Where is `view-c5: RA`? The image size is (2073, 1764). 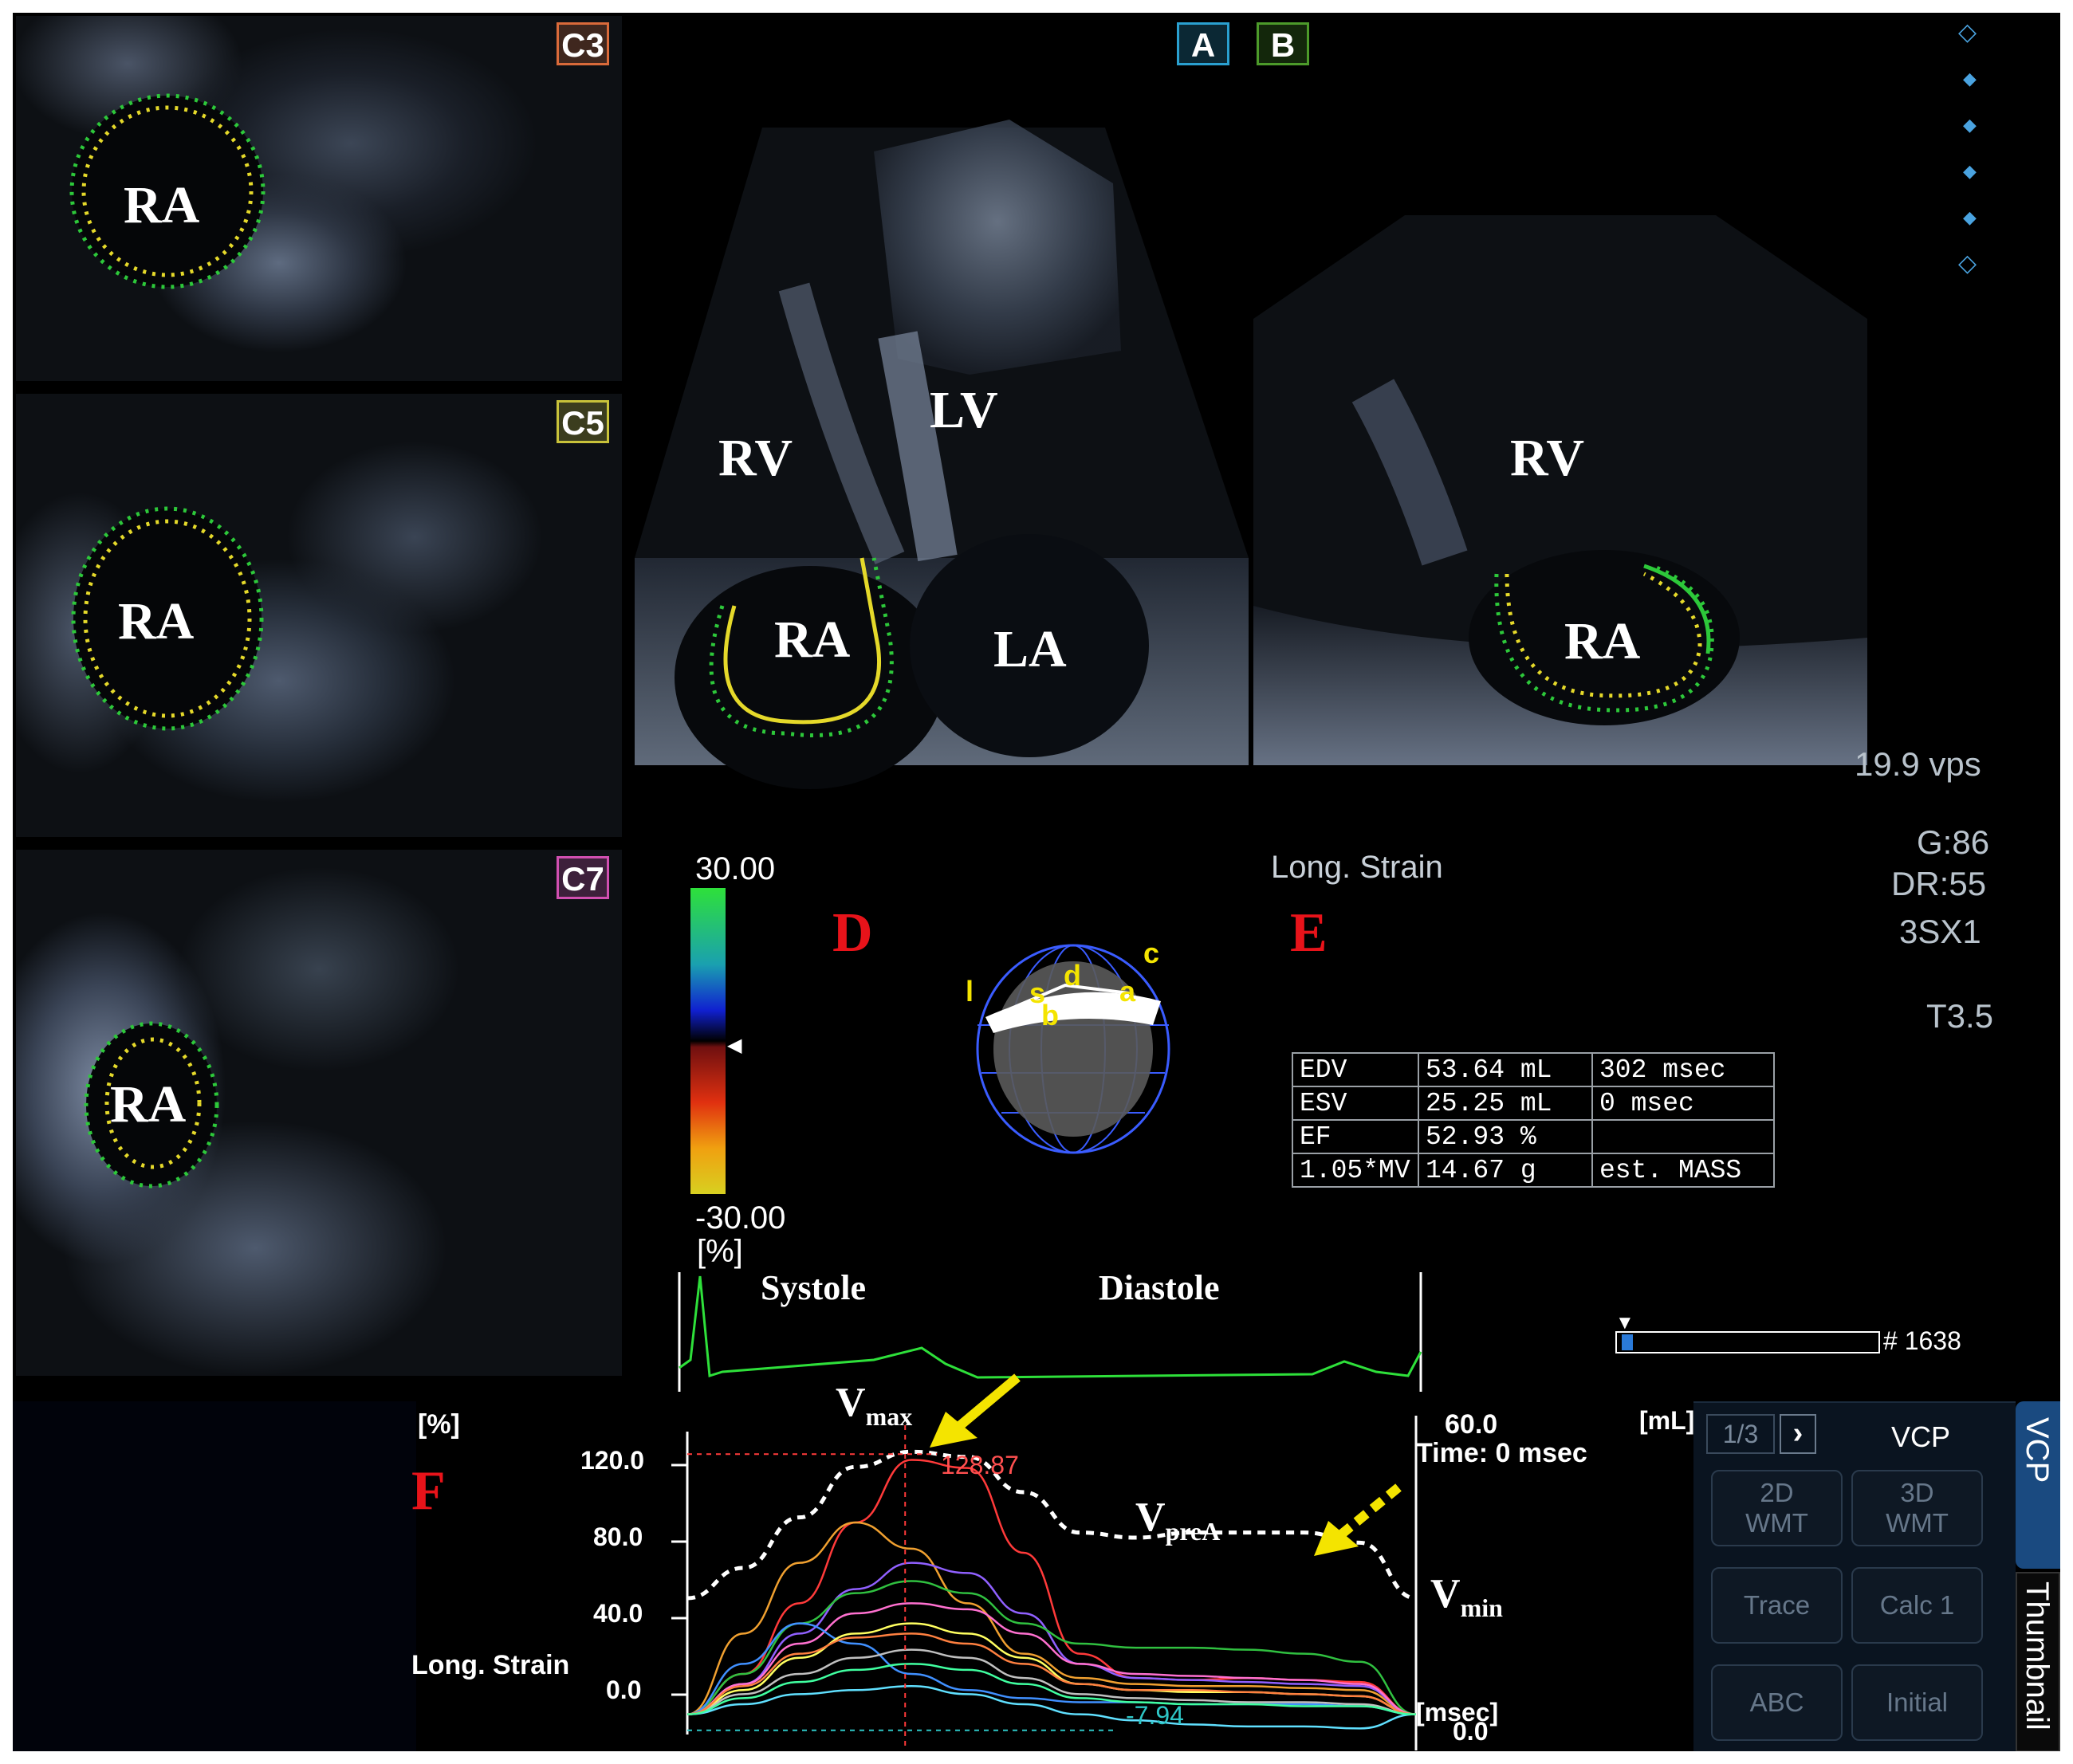 view-c5: RA is located at coordinates (319, 615).